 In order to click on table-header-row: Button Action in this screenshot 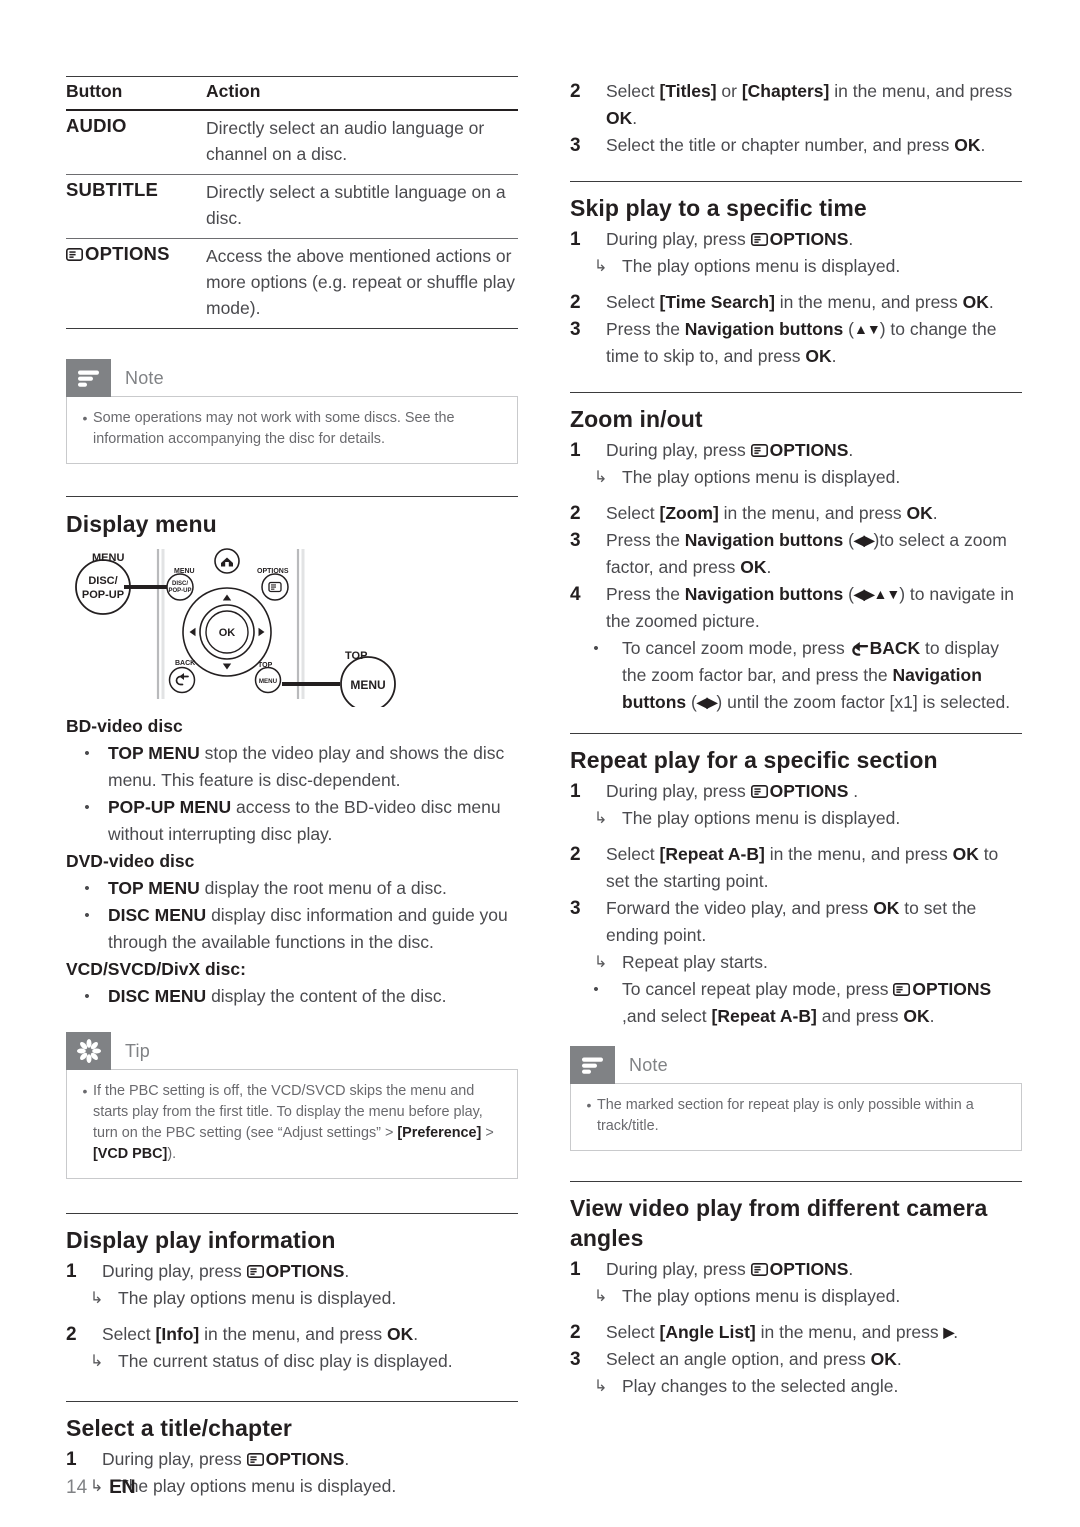, I will do `click(292, 93)`.